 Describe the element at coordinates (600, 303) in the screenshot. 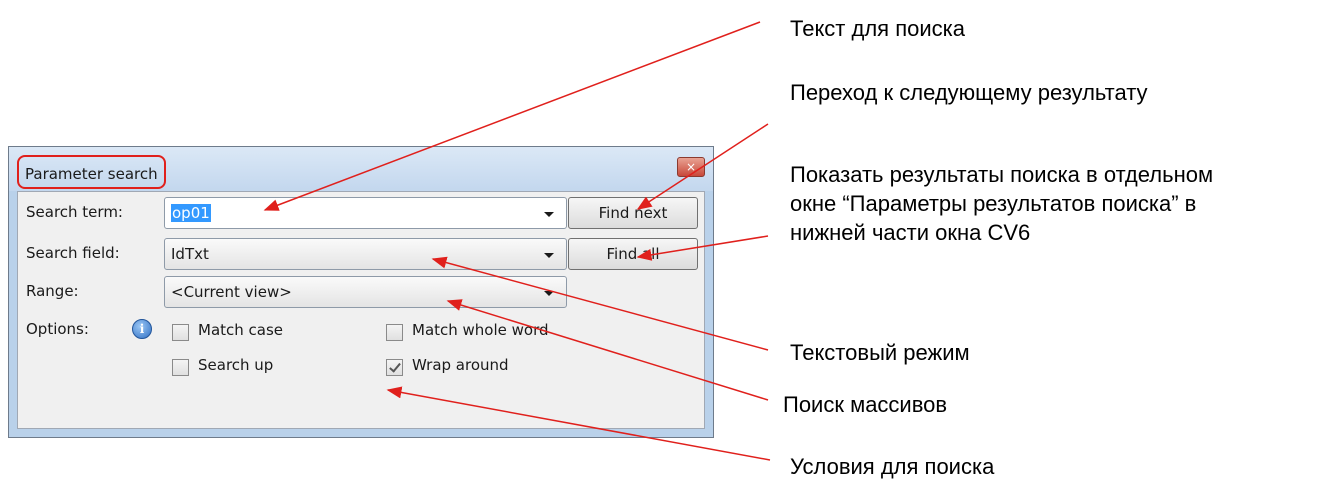

I see `arrow-text-mode` at that location.